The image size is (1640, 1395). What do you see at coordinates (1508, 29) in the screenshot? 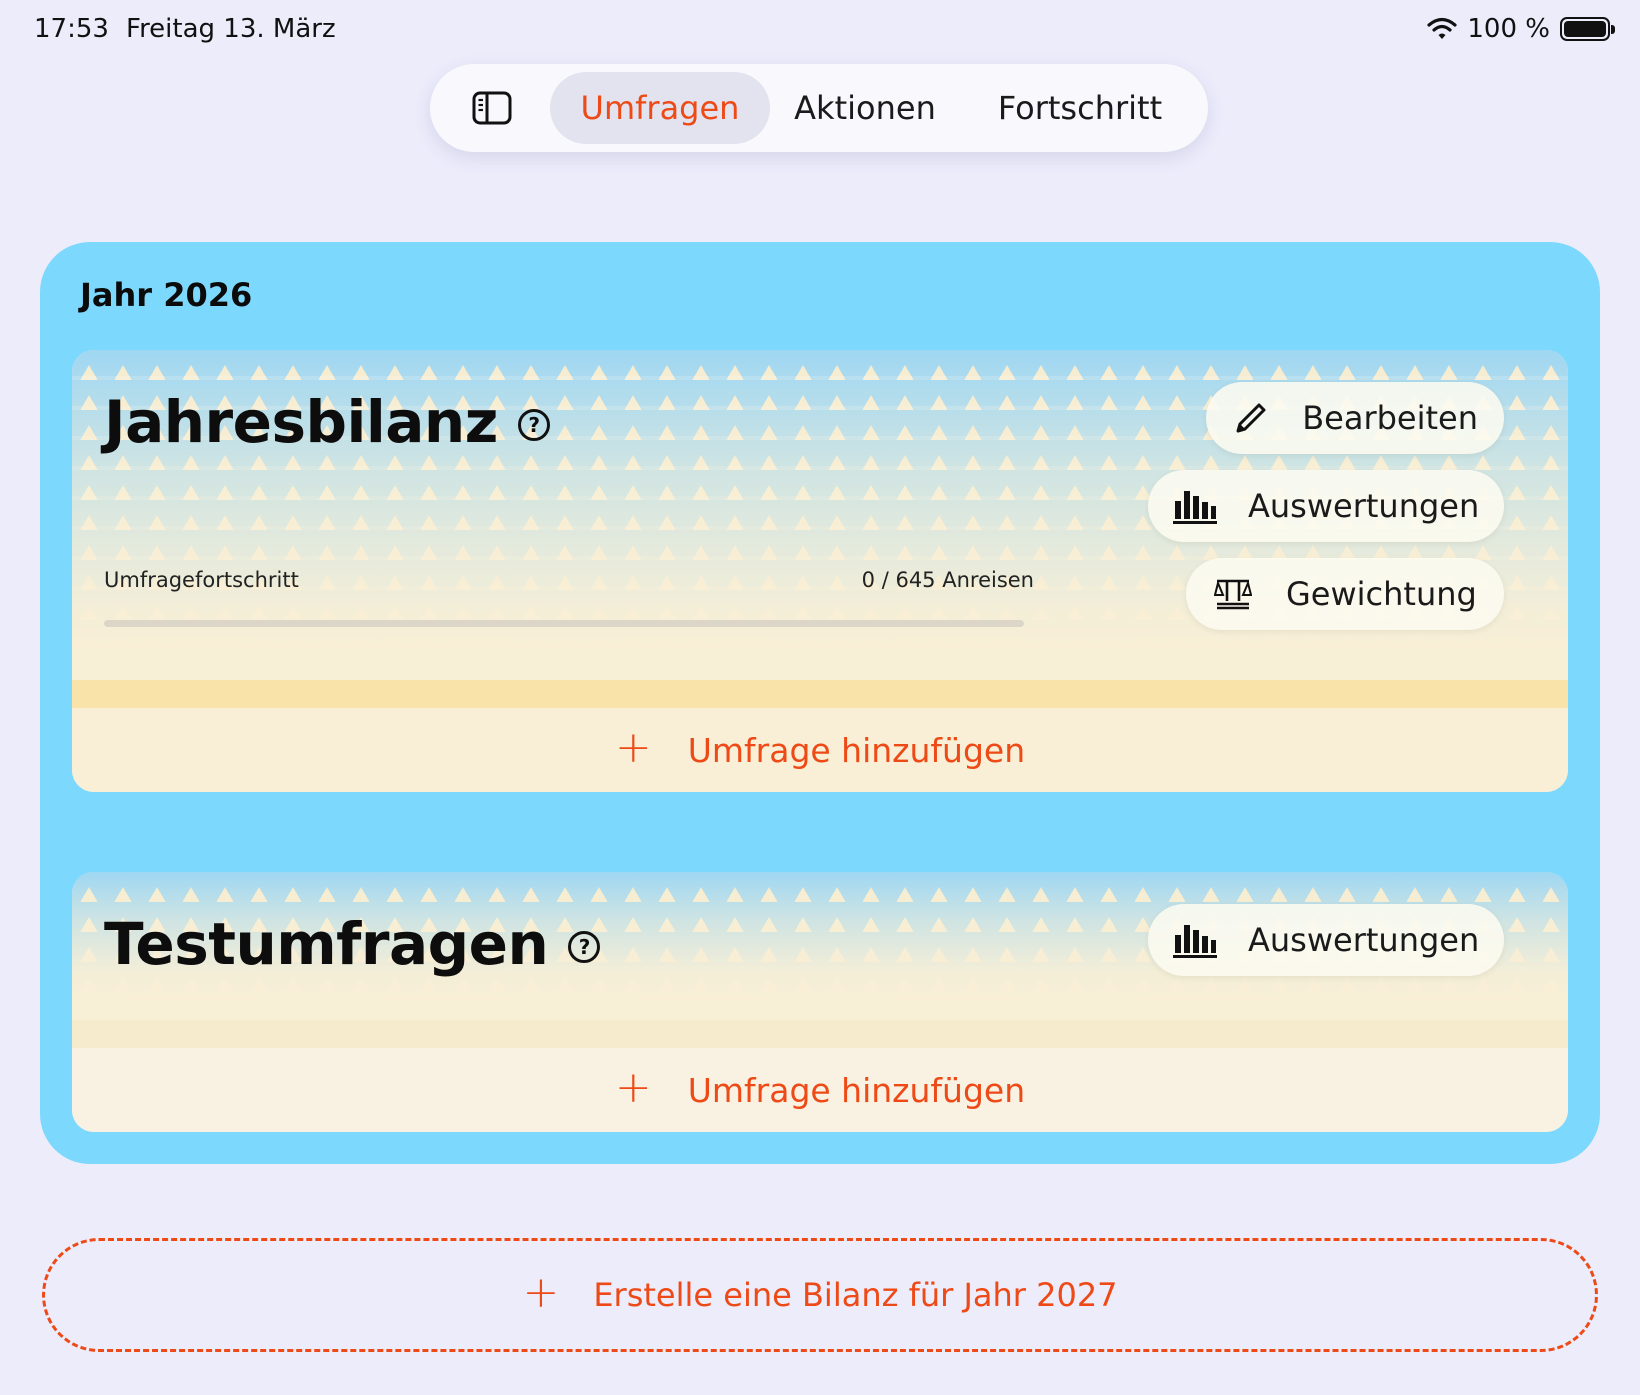
I see `battery-percent: 100 %` at bounding box center [1508, 29].